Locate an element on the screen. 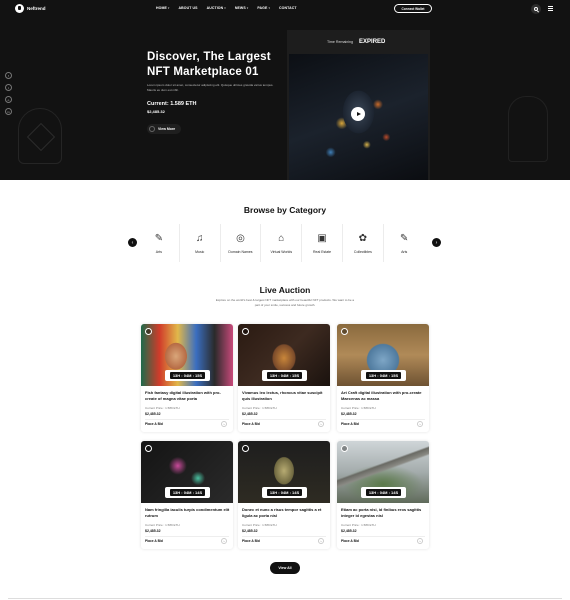 The width and height of the screenshot is (570, 600). view-all-button: View All is located at coordinates (285, 568).